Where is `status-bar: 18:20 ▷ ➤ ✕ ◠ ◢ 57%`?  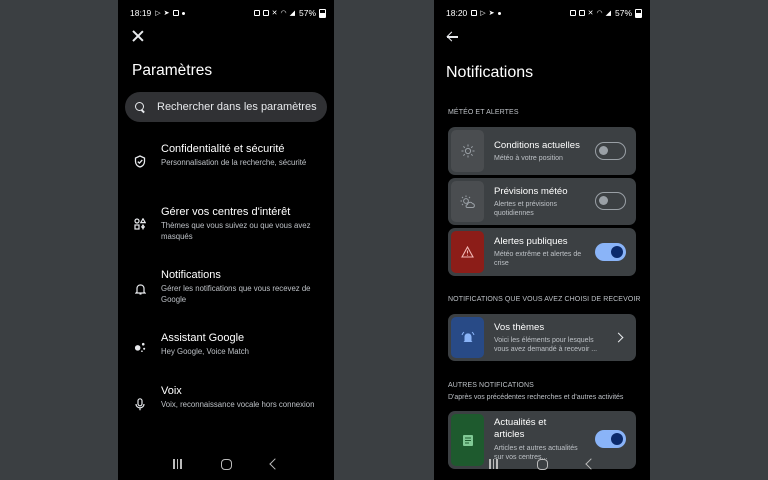
status-bar: 18:20 ▷ ➤ ✕ ◠ ◢ 57% is located at coordinates (544, 13).